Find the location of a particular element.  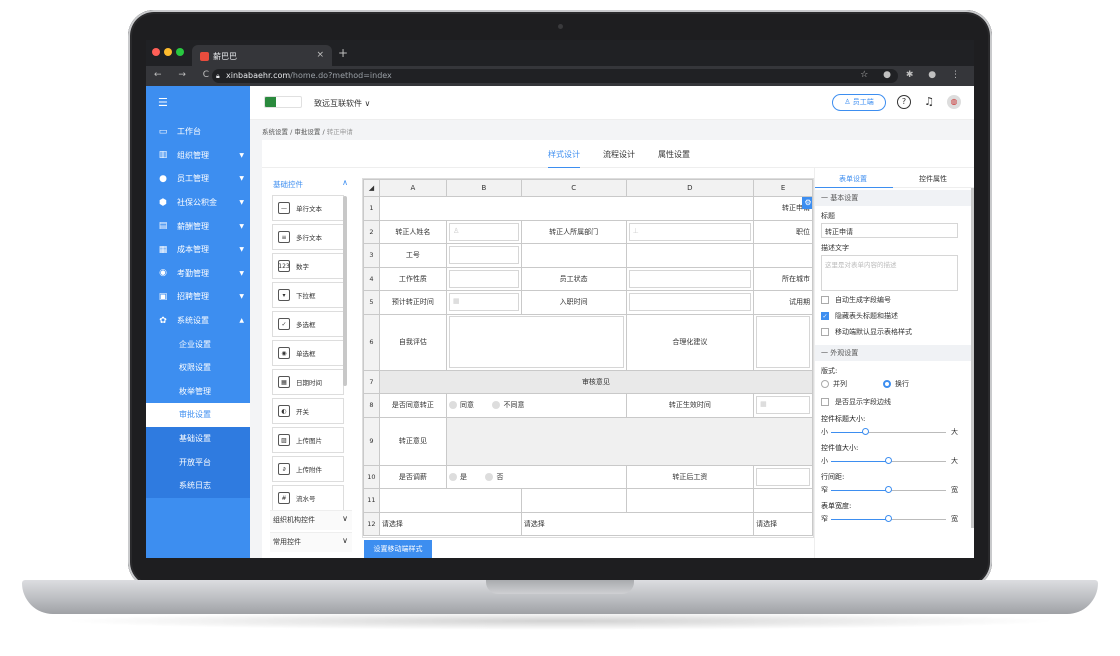

department-picker-icon: ⊥ is located at coordinates (690, 231).